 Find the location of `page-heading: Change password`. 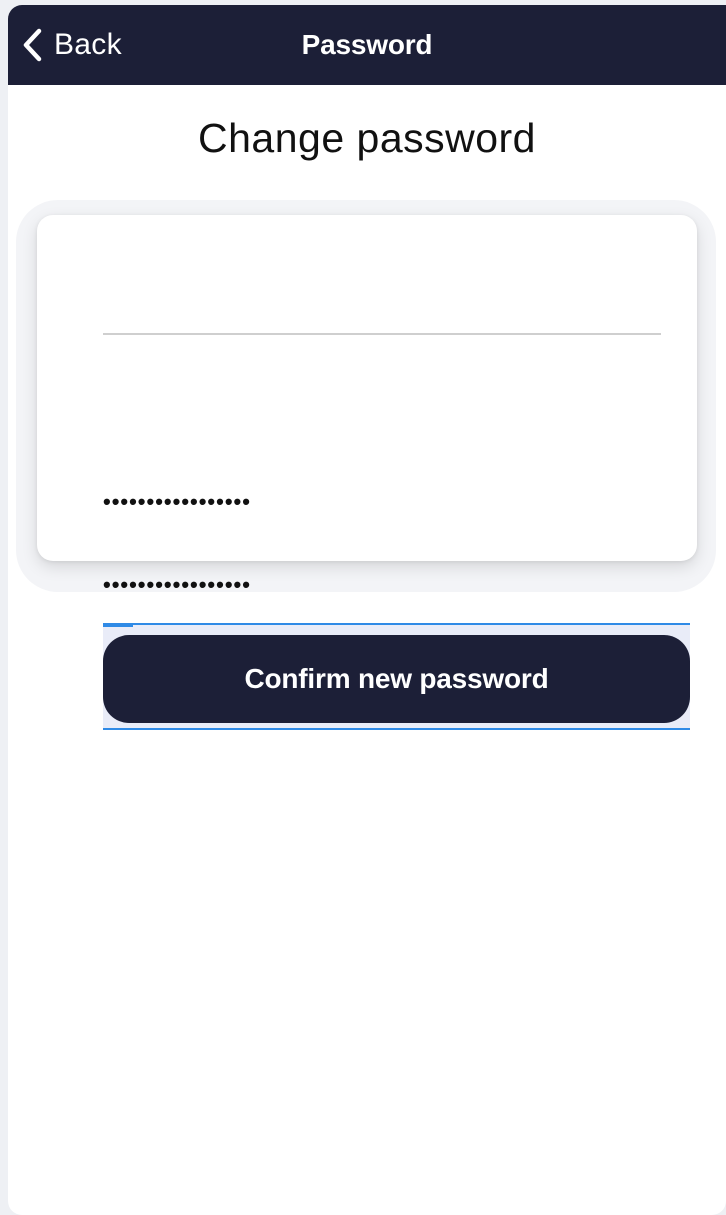

page-heading: Change password is located at coordinates (367, 138).